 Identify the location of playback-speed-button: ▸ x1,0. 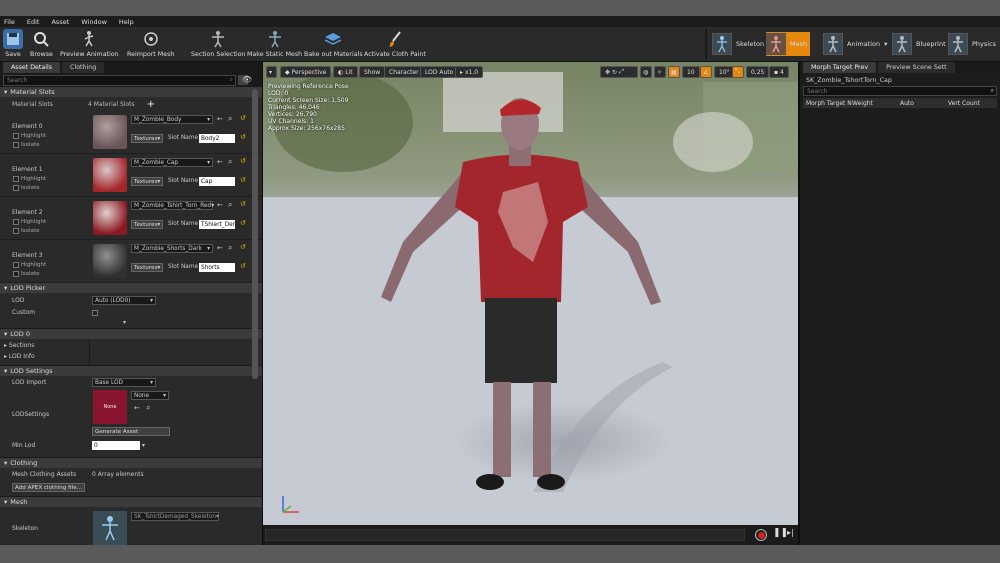
(469, 72).